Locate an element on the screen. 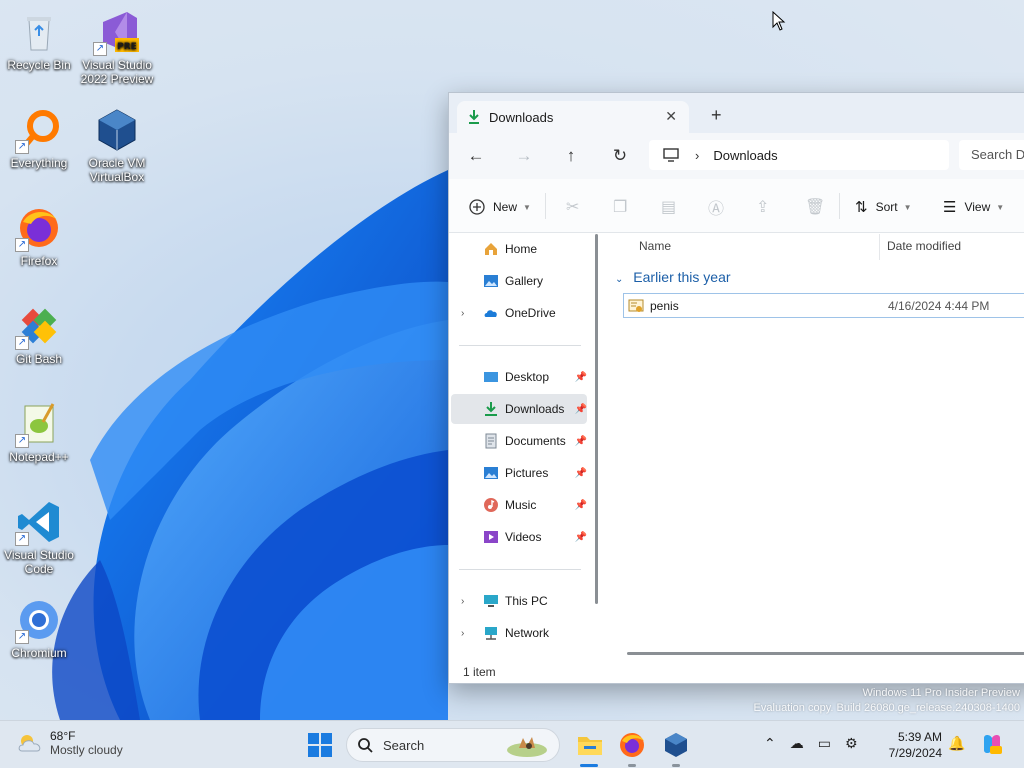  desktop-icon-label: 2022 Preview is located at coordinates (117, 79).